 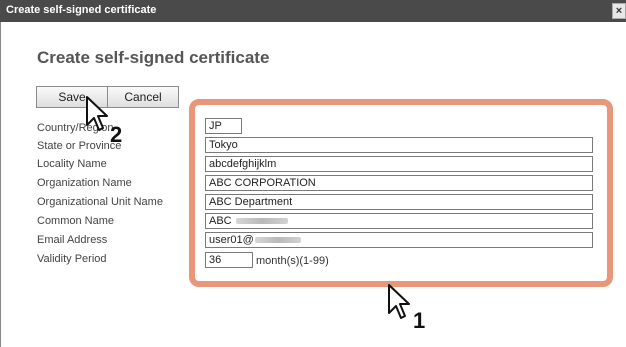 What do you see at coordinates (72, 164) in the screenshot?
I see `locality-label: Locality Name` at bounding box center [72, 164].